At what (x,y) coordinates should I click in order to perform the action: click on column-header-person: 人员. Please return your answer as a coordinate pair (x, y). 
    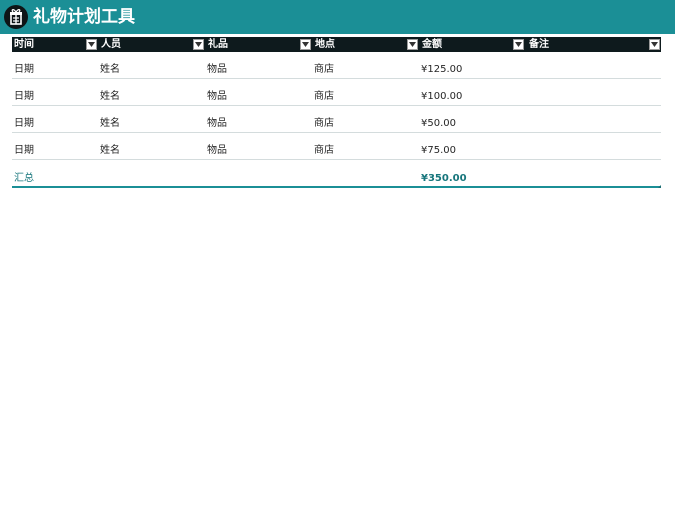
    Looking at the image, I should click on (152, 44).